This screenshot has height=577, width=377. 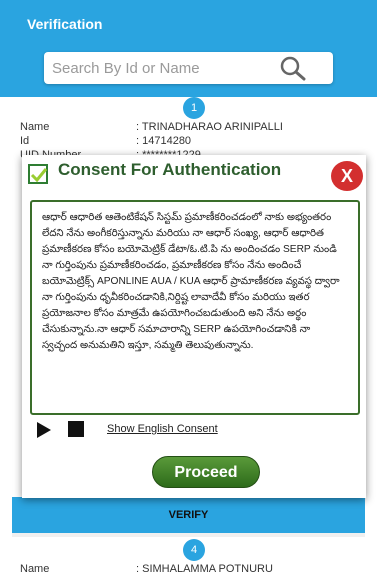 I want to click on search-icon, so click(x=293, y=68).